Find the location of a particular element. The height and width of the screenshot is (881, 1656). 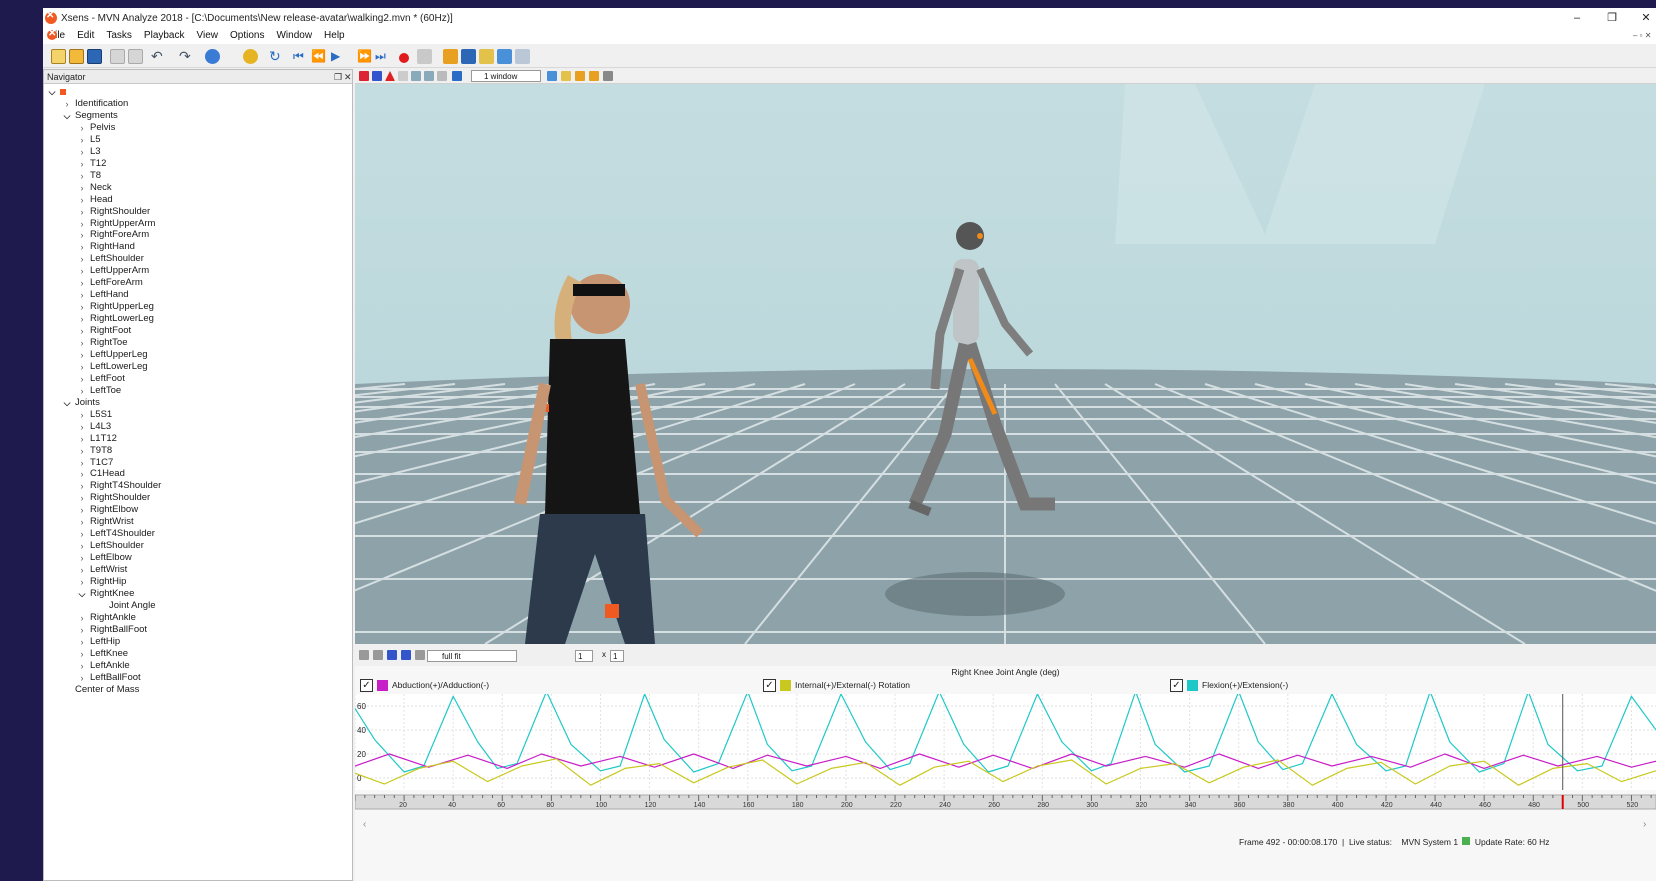

tree-item: › L1T12 is located at coordinates (97, 439).